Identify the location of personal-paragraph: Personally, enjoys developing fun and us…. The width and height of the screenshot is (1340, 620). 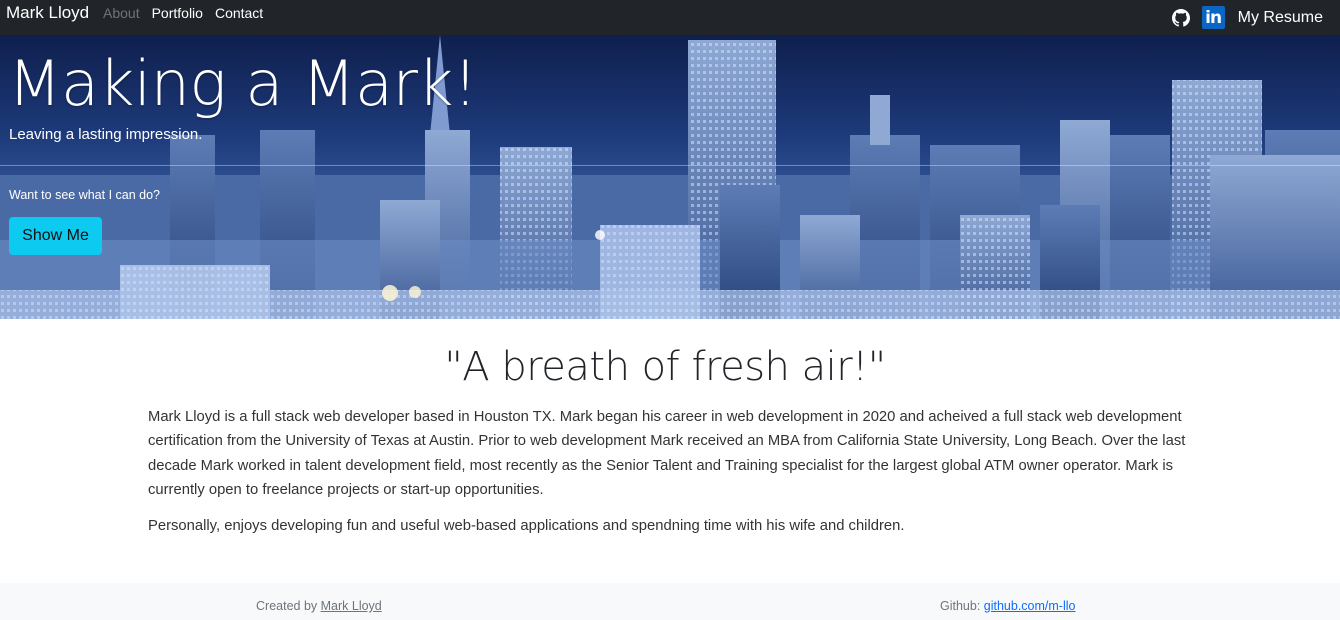
(526, 526).